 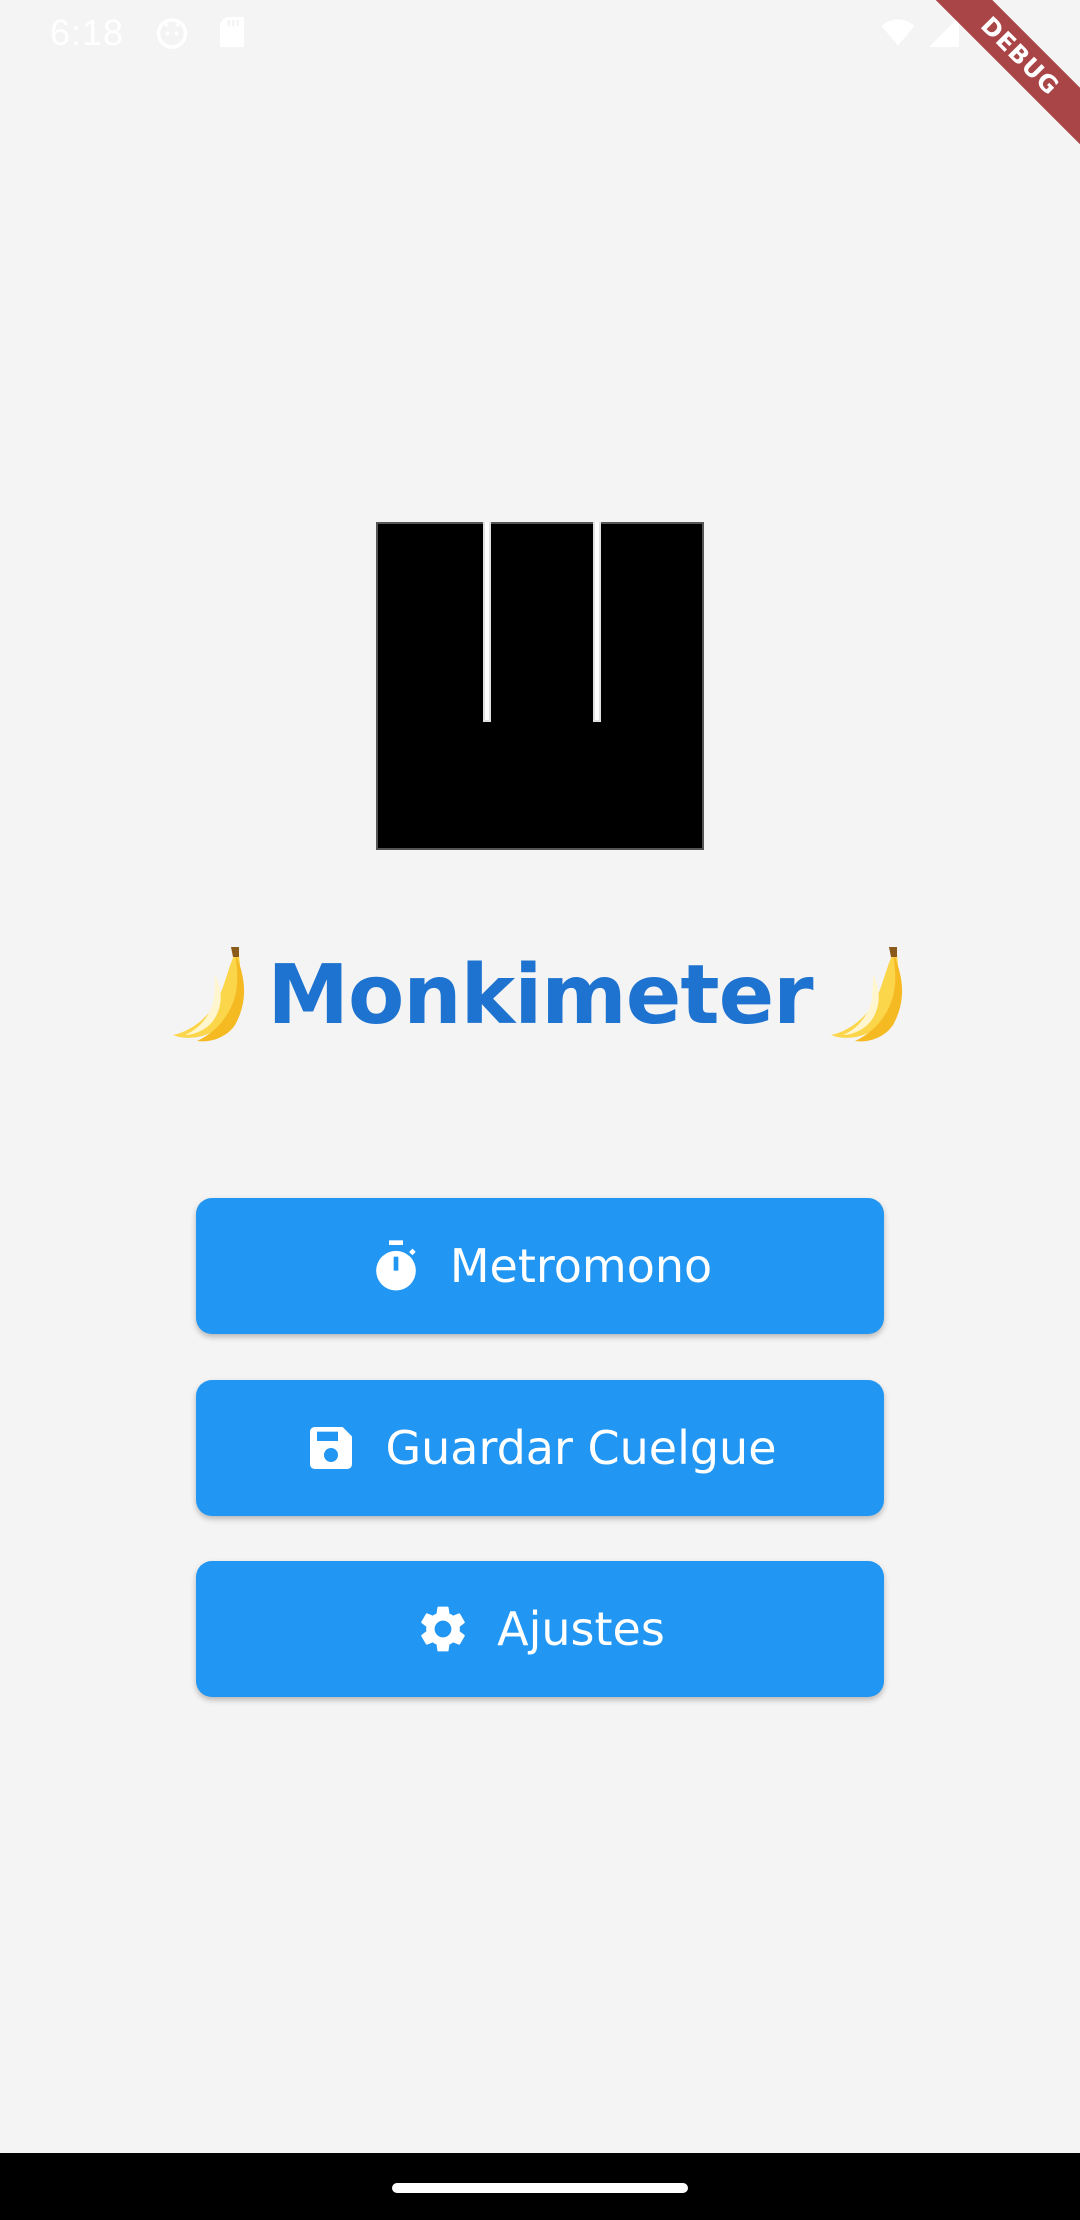 I want to click on app-title-row: Monkimeter, so click(x=540, y=995).